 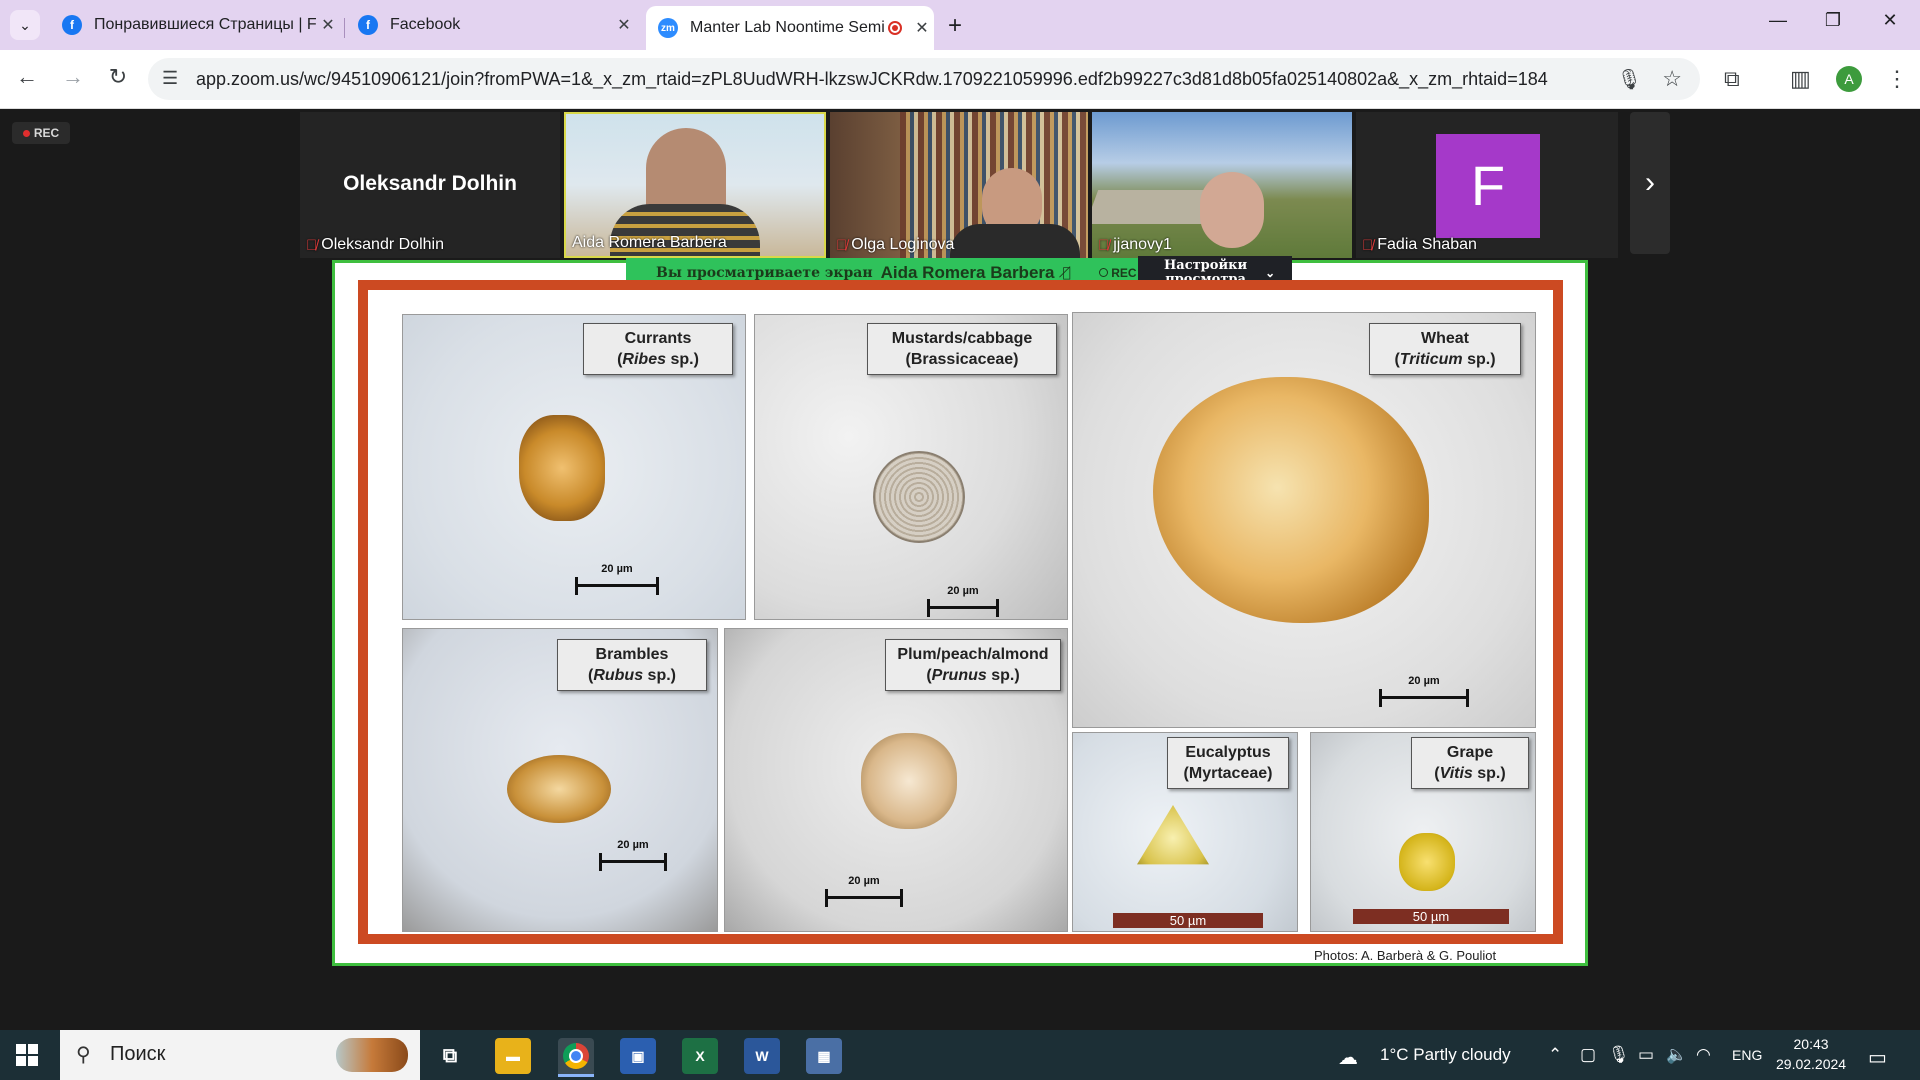 I want to click on facebook-icon: f, so click(x=72, y=25).